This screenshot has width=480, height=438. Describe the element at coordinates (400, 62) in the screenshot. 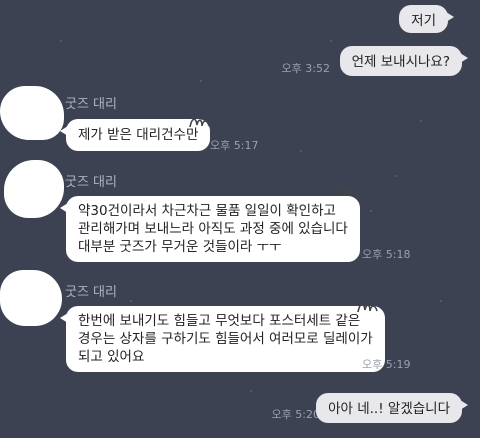

I see `message-text: 언제 보내시나요?` at that location.